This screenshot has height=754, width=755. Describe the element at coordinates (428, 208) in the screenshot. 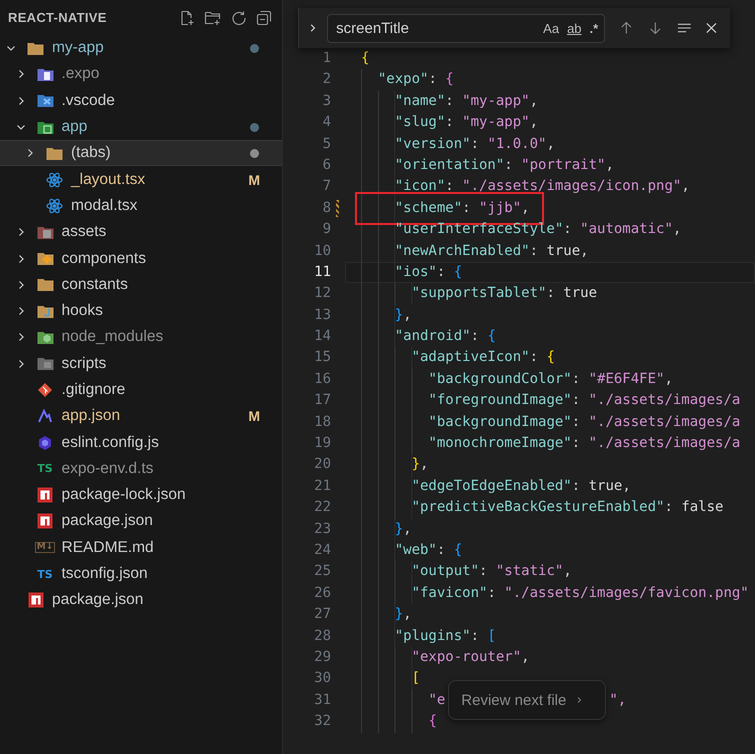

I see `code-token: "scheme"` at that location.